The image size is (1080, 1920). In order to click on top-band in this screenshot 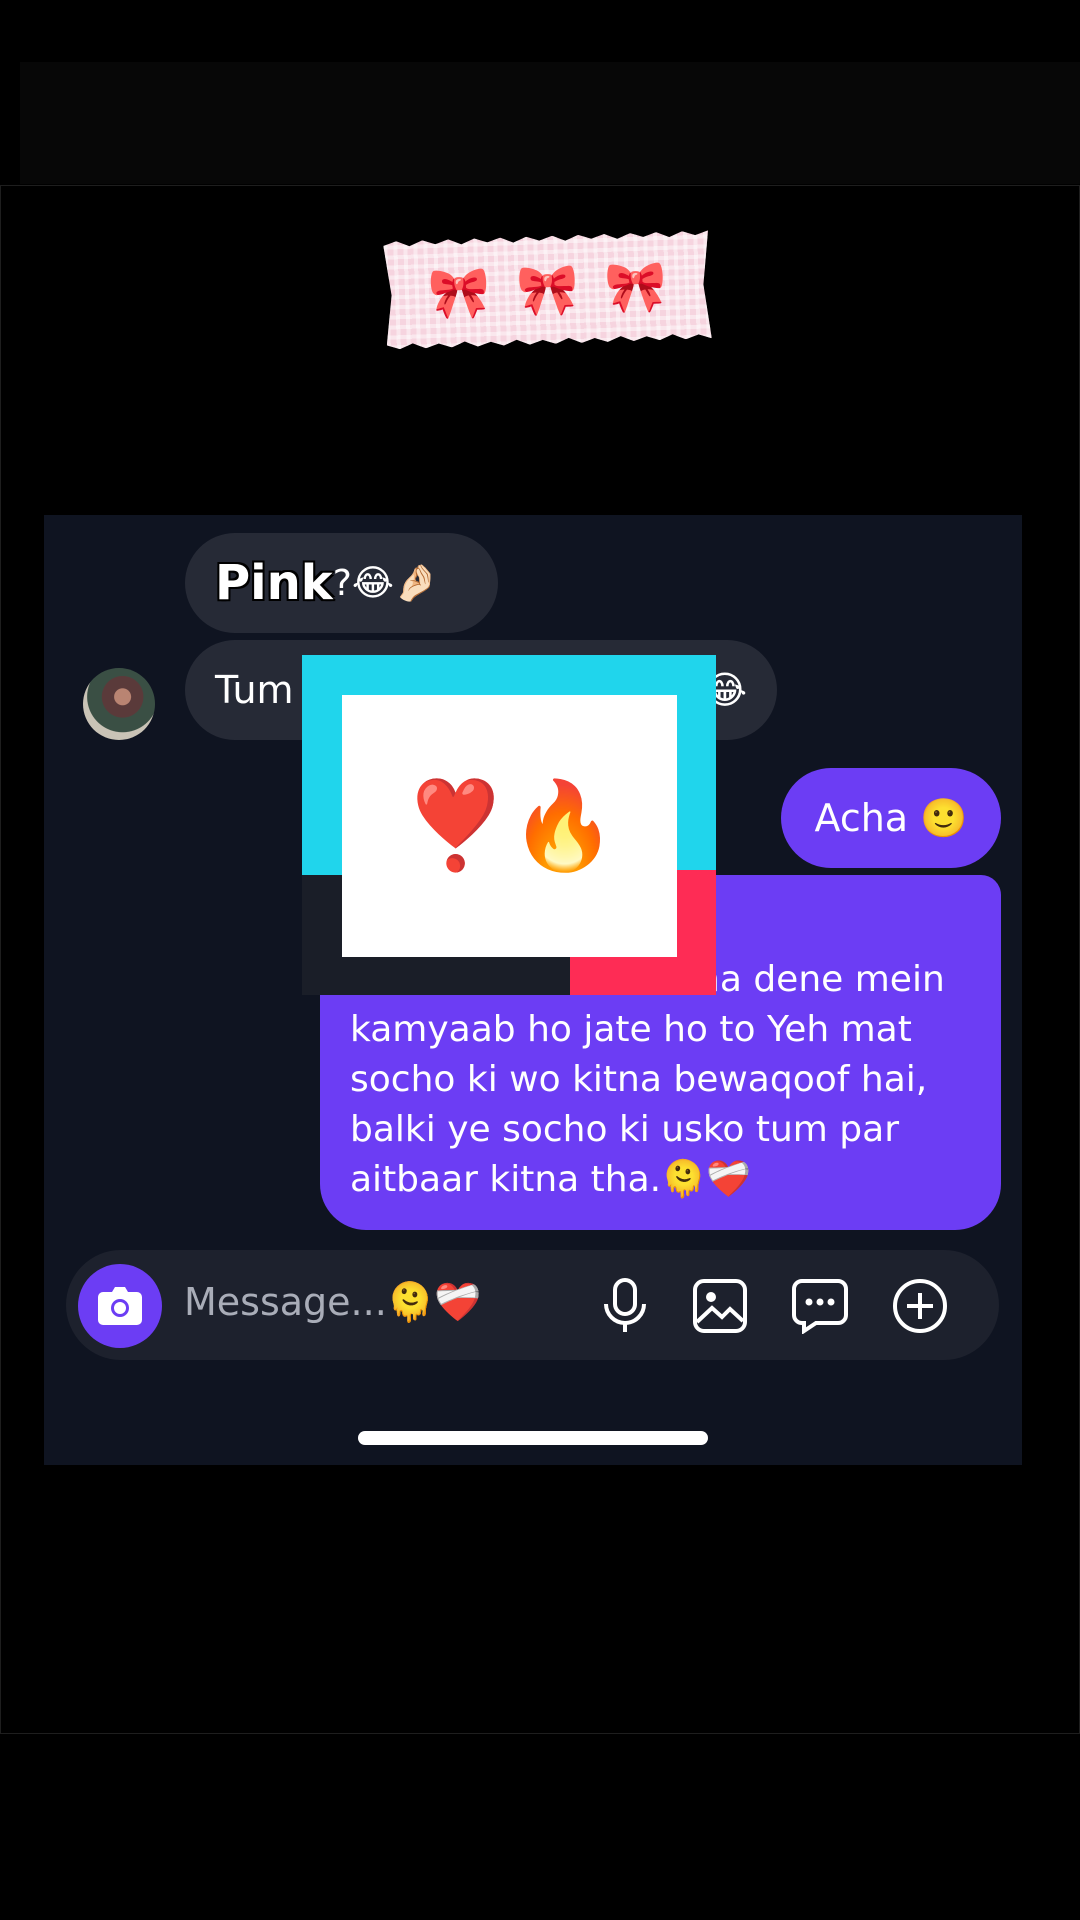, I will do `click(550, 123)`.